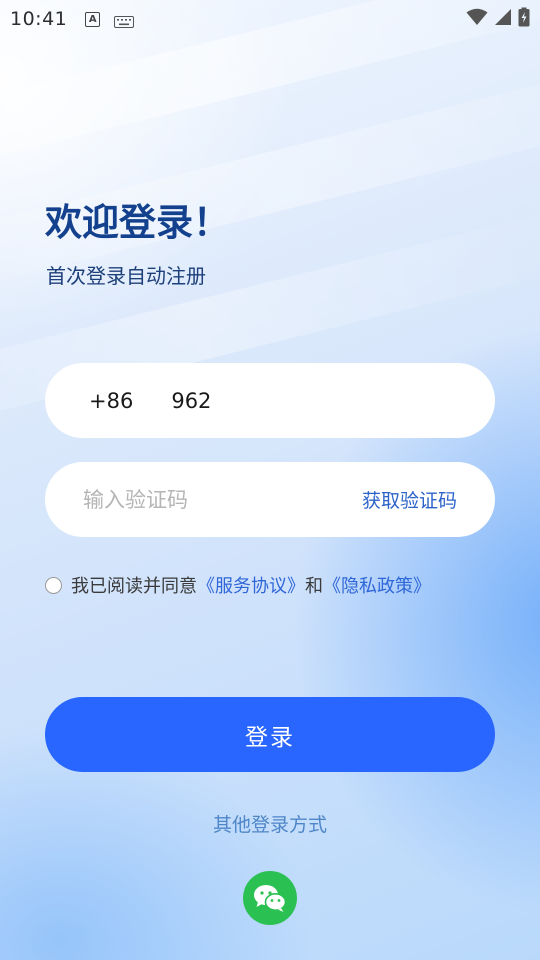 Image resolution: width=540 pixels, height=960 pixels. Describe the element at coordinates (321, 400) in the screenshot. I see `phone-input` at that location.